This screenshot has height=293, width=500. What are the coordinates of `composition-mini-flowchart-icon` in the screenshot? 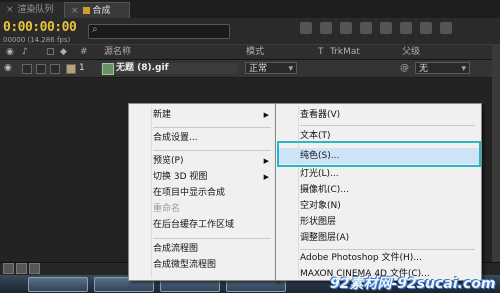 It's located at (306, 28).